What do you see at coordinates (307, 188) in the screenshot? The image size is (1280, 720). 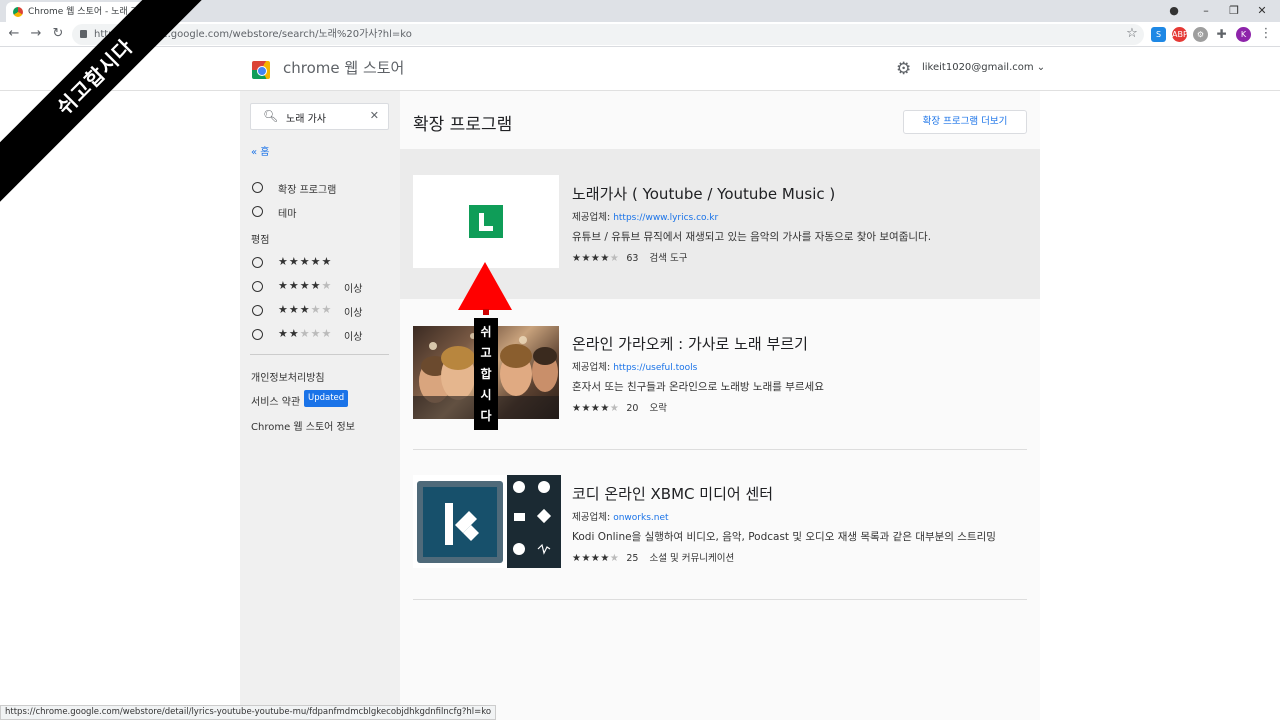 I see `filter-extensions-label: 확장 프로그램` at bounding box center [307, 188].